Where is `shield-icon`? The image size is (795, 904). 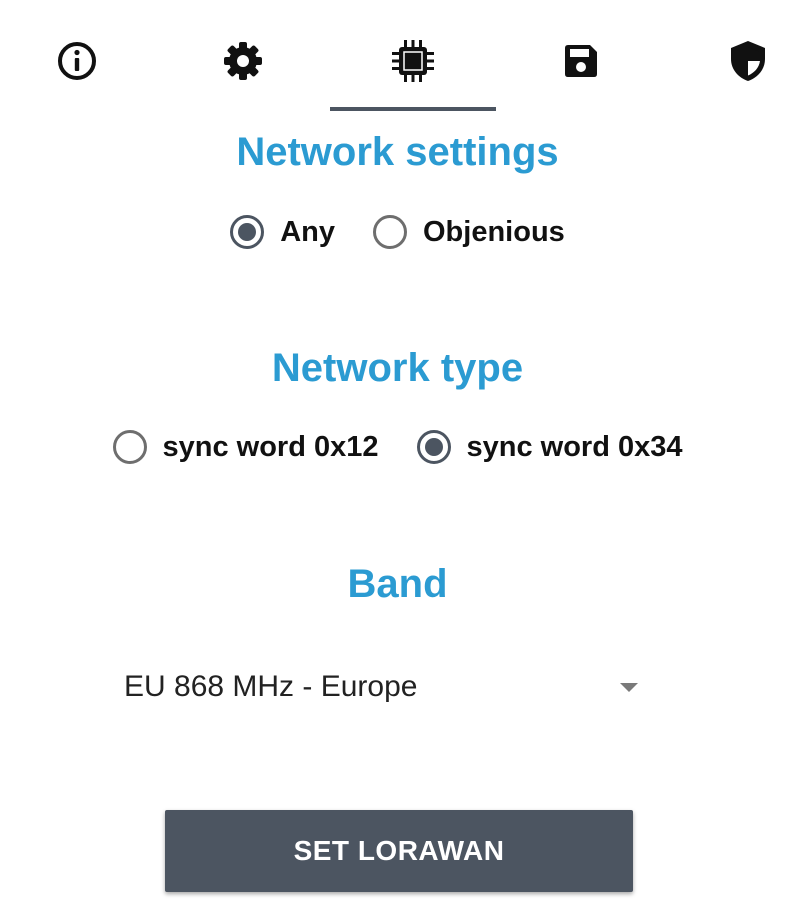
shield-icon is located at coordinates (748, 61).